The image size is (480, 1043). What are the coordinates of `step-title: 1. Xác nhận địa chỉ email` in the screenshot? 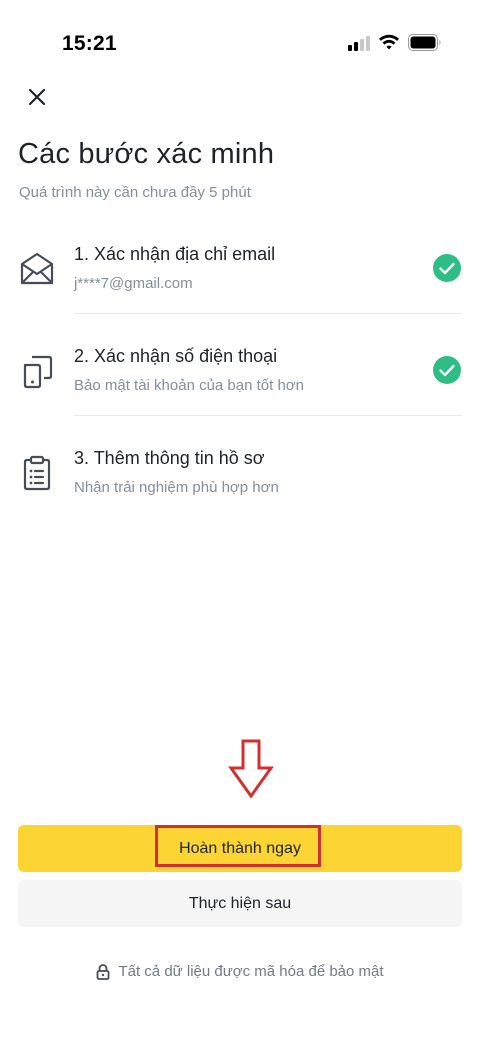 It's located at (175, 254).